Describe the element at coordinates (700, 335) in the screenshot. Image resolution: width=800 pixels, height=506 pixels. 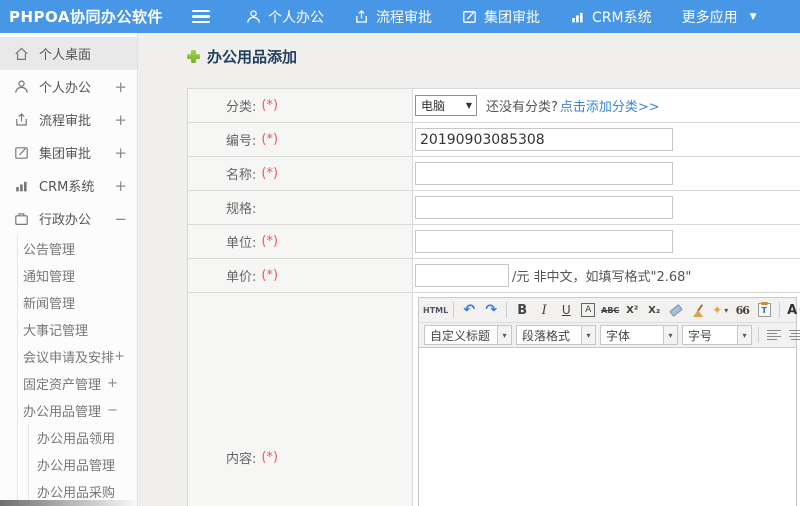
I see `dropdown-label: 字号` at that location.